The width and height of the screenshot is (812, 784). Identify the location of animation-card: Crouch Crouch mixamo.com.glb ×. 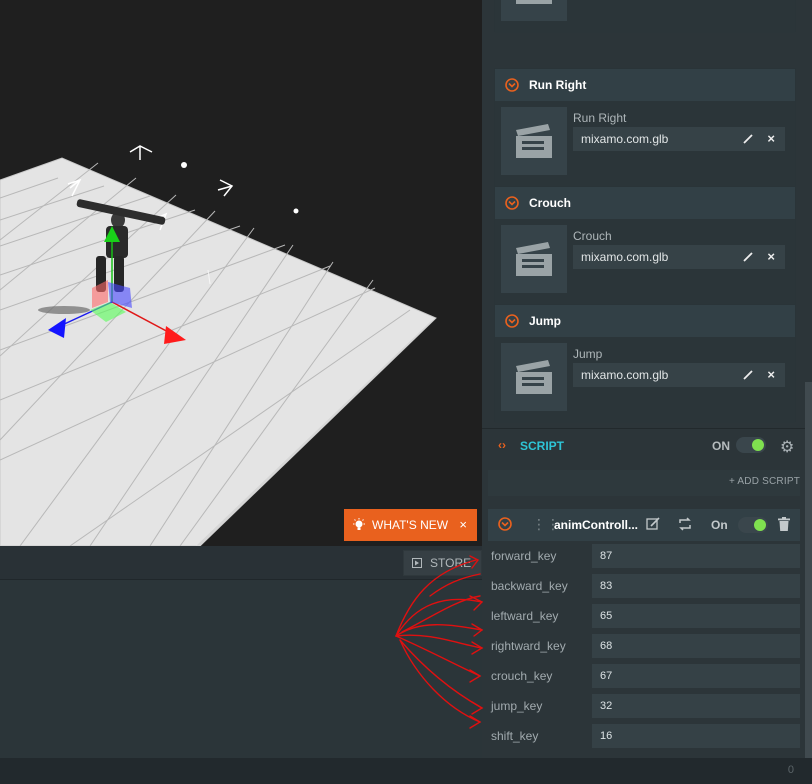
(645, 245).